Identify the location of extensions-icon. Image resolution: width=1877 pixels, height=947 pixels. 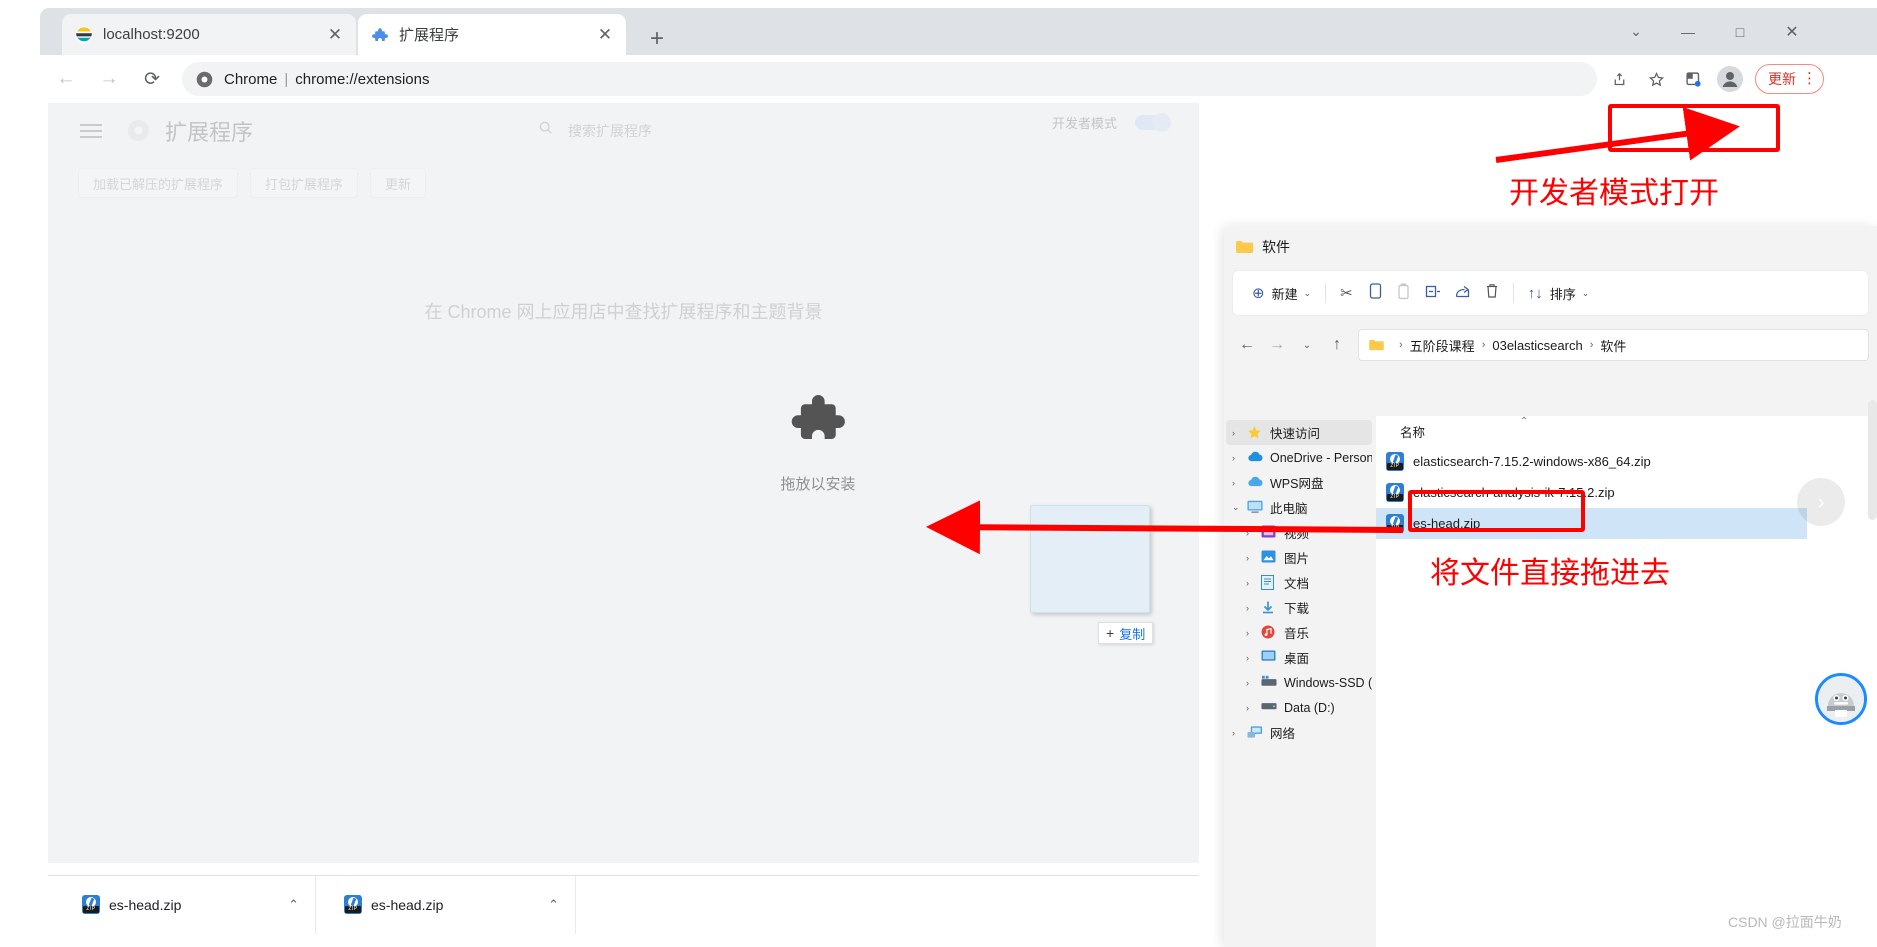
(1693, 79).